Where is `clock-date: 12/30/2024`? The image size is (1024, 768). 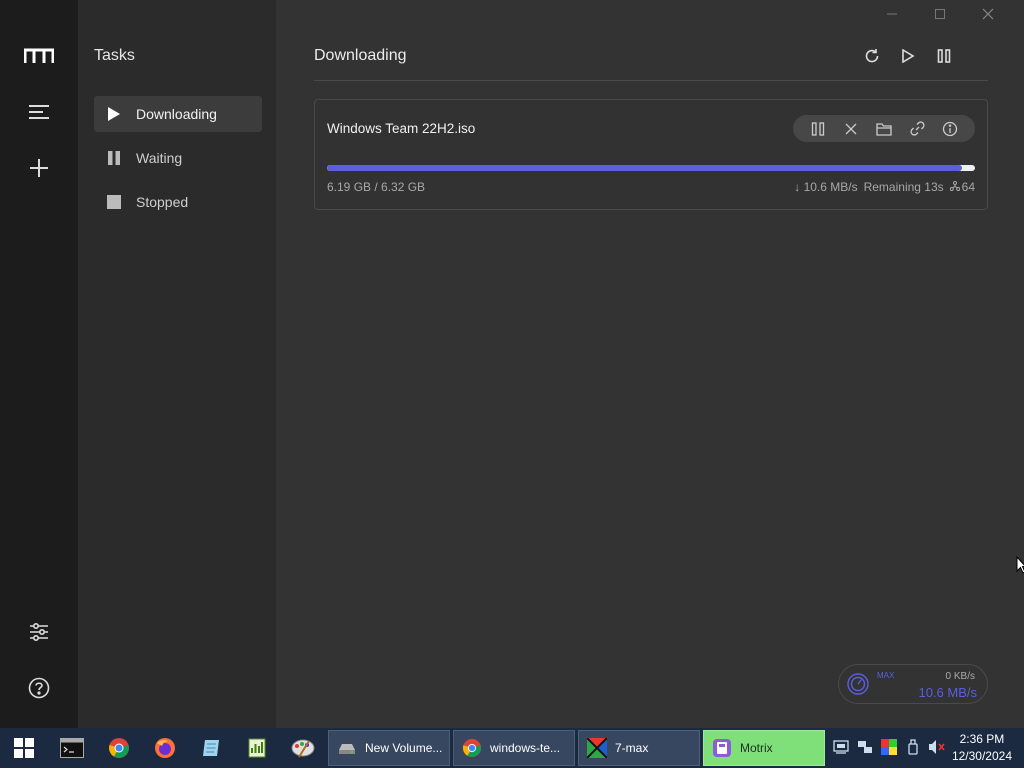
clock-date: 12/30/2024 is located at coordinates (981, 756).